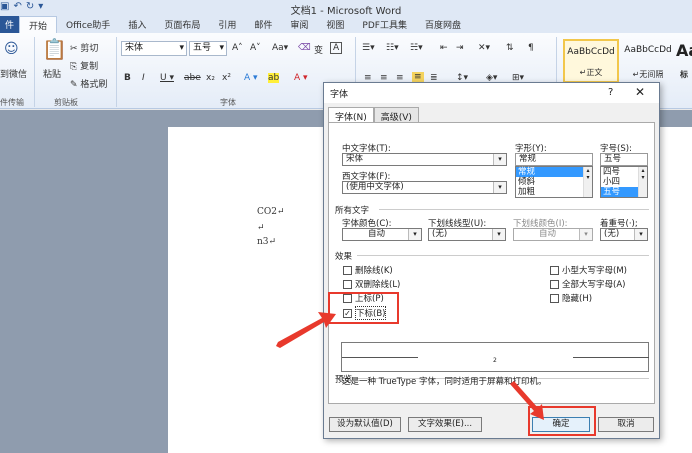  Describe the element at coordinates (306, 330) in the screenshot. I see `arrow-to-subscript-icon` at that location.